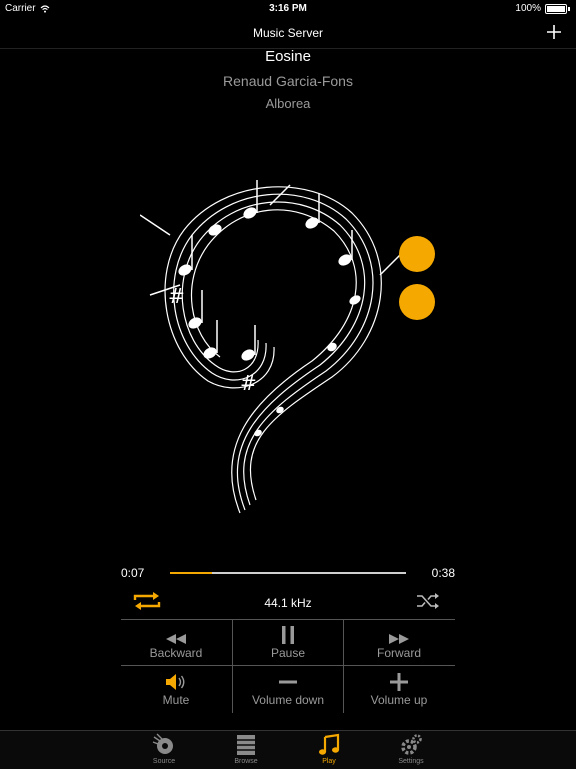  I want to click on track-title: Eosine, so click(288, 56).